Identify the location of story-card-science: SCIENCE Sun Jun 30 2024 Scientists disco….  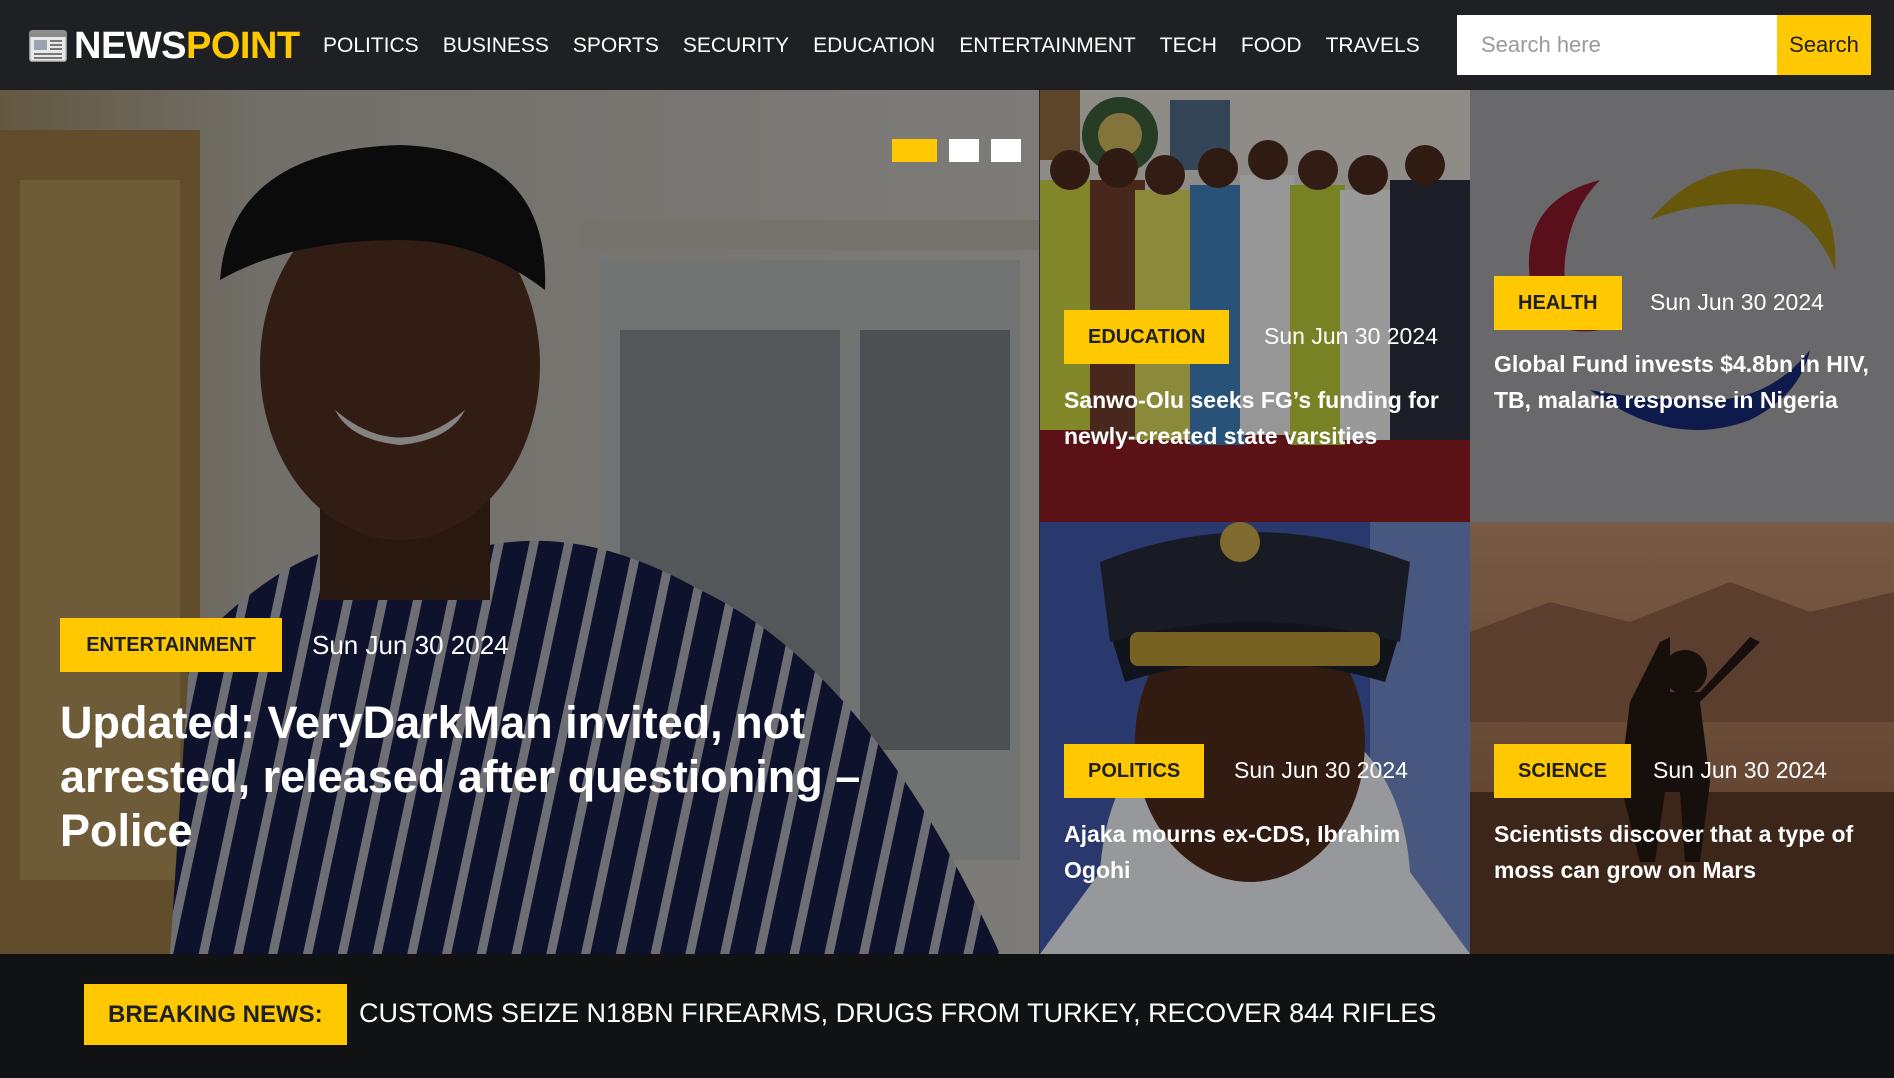
(1682, 738).